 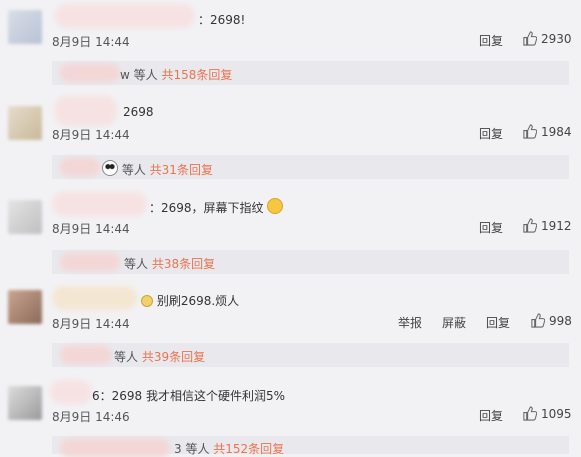 What do you see at coordinates (197, 75) in the screenshot?
I see `replies-count: 共158条回复` at bounding box center [197, 75].